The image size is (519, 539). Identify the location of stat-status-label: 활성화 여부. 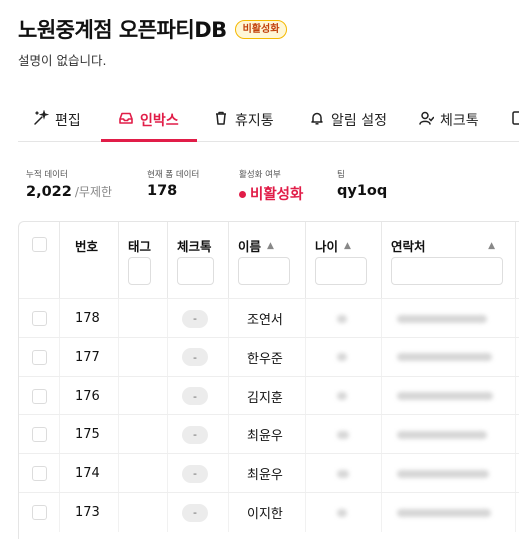
(260, 175).